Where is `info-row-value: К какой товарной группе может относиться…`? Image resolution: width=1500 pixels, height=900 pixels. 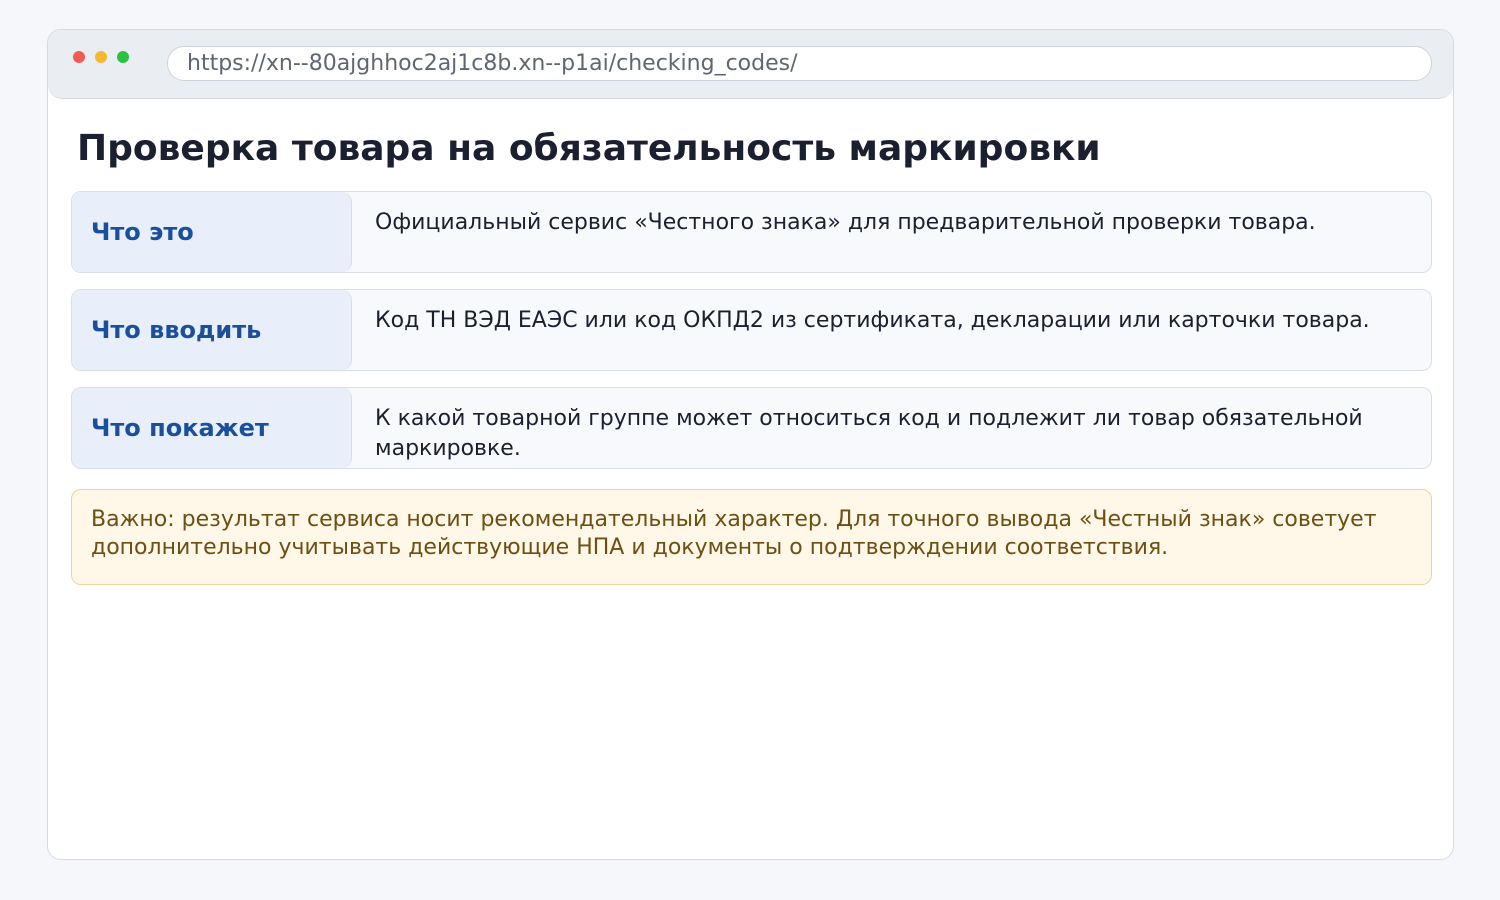 info-row-value: К какой товарной группе может относиться… is located at coordinates (869, 433).